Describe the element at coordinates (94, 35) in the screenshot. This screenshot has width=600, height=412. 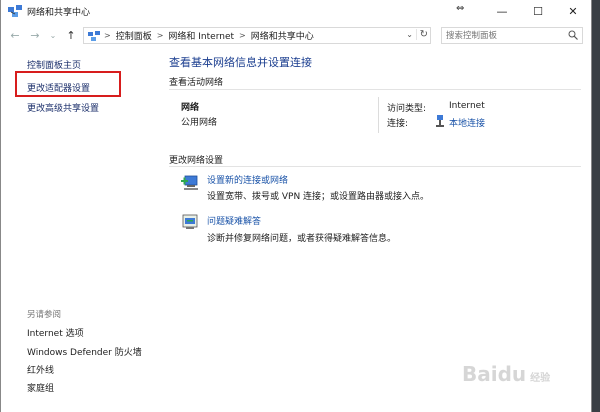
I see `control-panel-icon` at that location.